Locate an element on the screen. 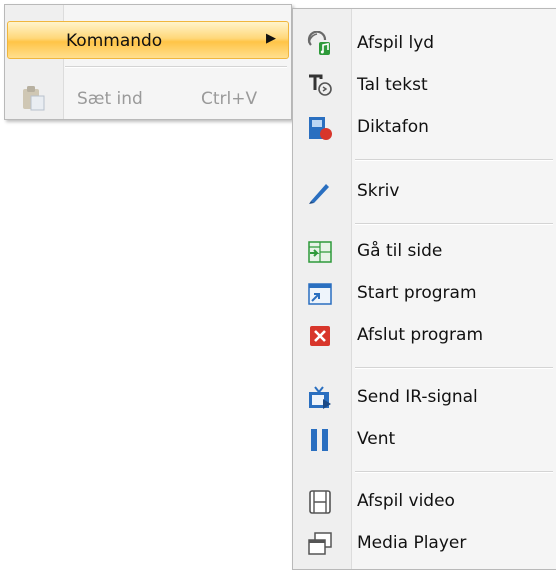  dictaphone-icon is located at coordinates (320, 128).